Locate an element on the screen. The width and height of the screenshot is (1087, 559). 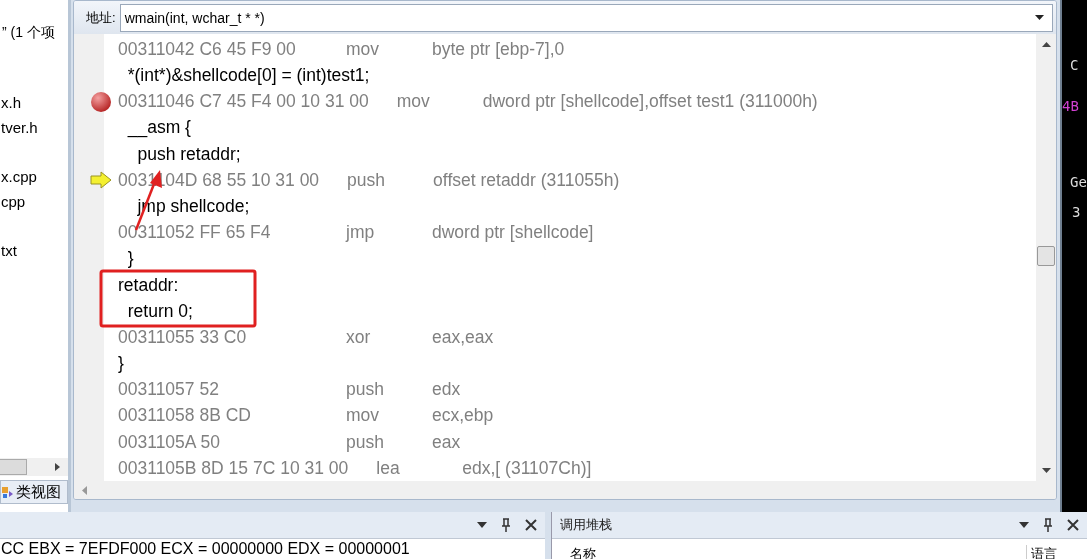
instruction-bytes: 00311055 33 C0 is located at coordinates (183, 337).